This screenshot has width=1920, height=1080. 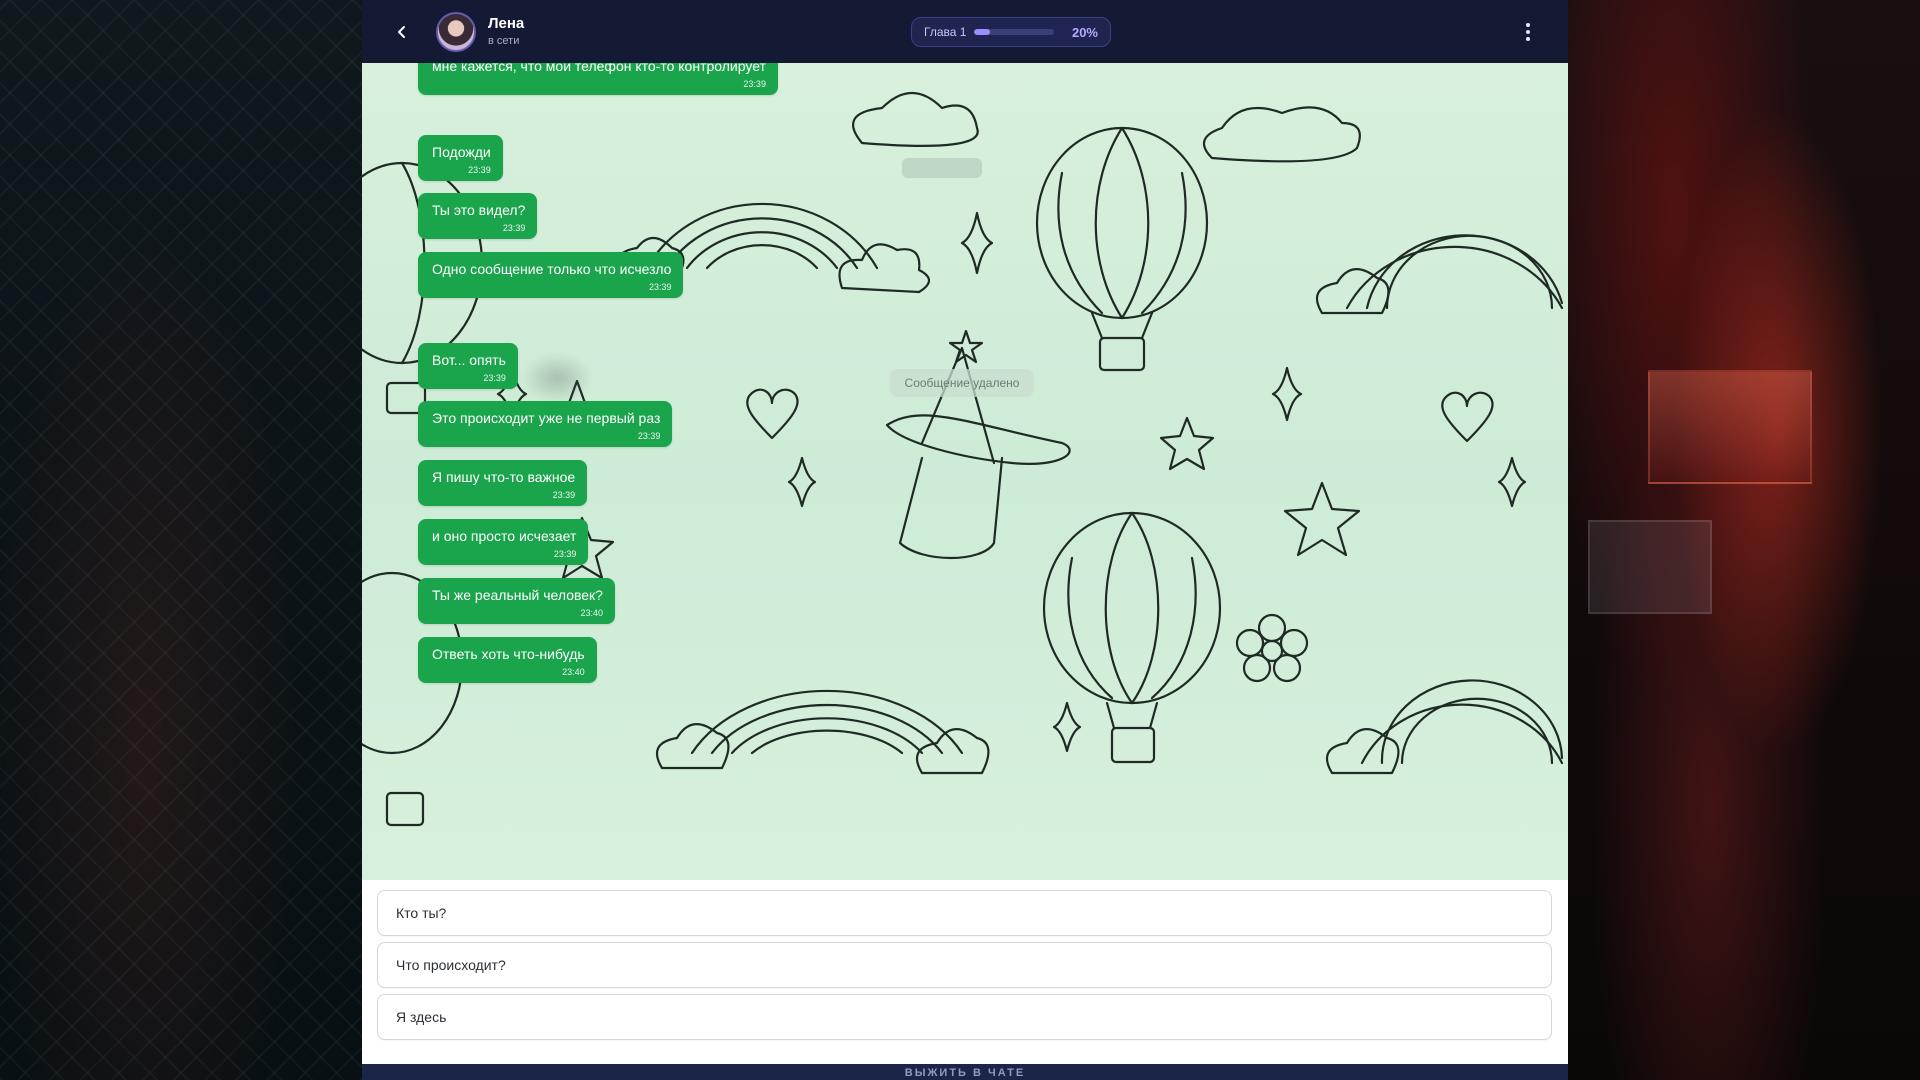 What do you see at coordinates (1272, 648) in the screenshot?
I see `flower-doodle` at bounding box center [1272, 648].